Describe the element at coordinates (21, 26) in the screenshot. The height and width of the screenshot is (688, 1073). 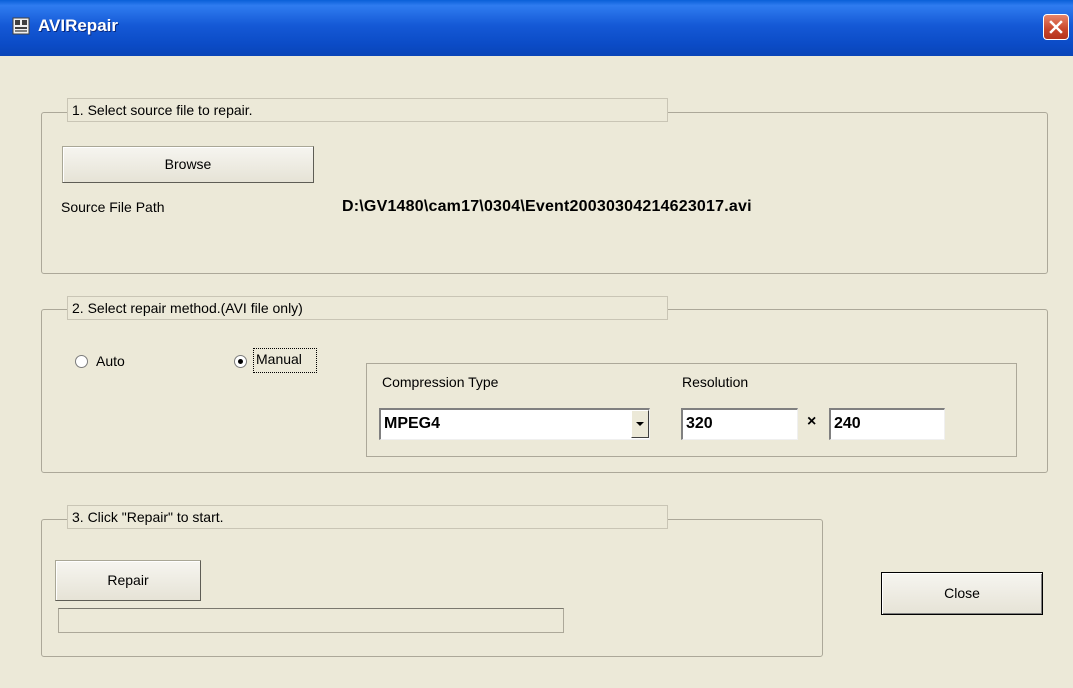
I see `app-icon` at that location.